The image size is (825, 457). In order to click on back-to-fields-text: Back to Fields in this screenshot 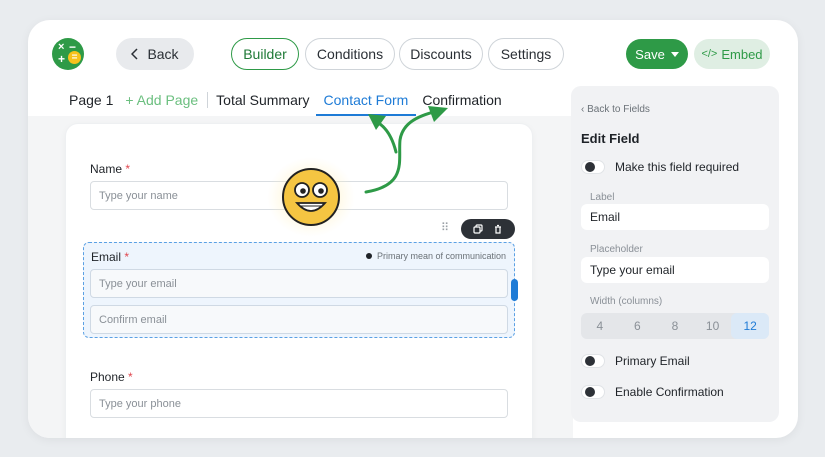, I will do `click(618, 109)`.